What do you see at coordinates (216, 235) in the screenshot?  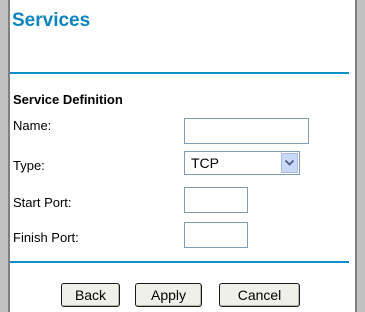 I see `finish-port-input` at bounding box center [216, 235].